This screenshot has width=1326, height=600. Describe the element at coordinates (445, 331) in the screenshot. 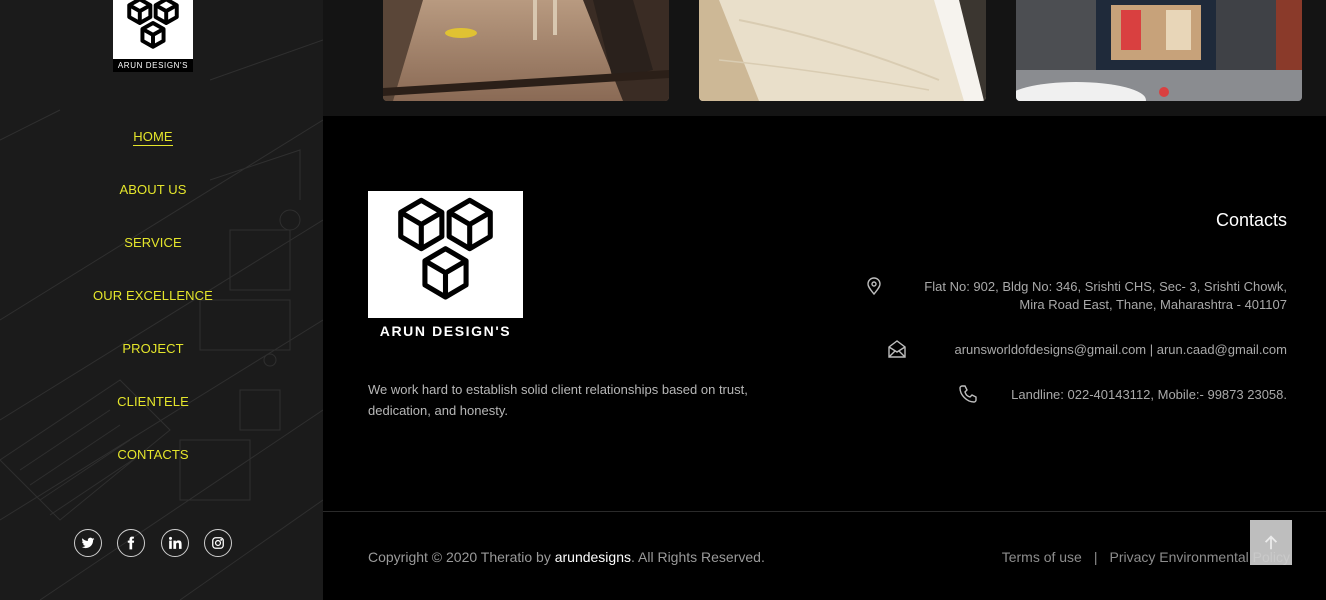

I see `footer-brand-name: ARUN DESIGN'S` at that location.